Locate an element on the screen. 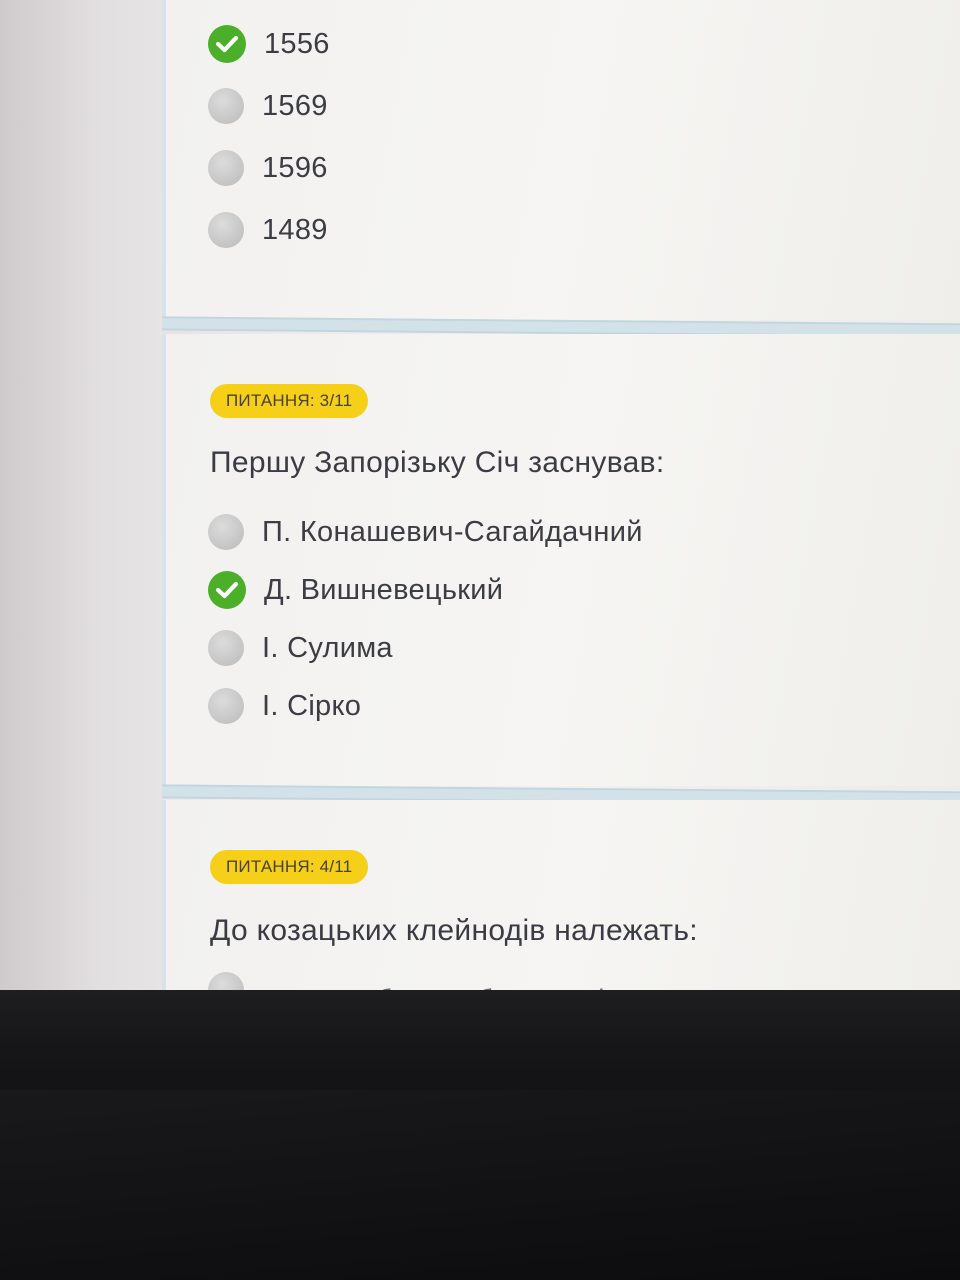  option-label: І. Сулима is located at coordinates (327, 647).